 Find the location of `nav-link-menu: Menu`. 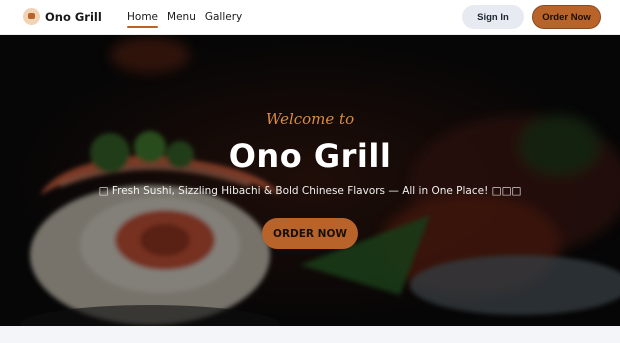

nav-link-menu: Menu is located at coordinates (181, 17).